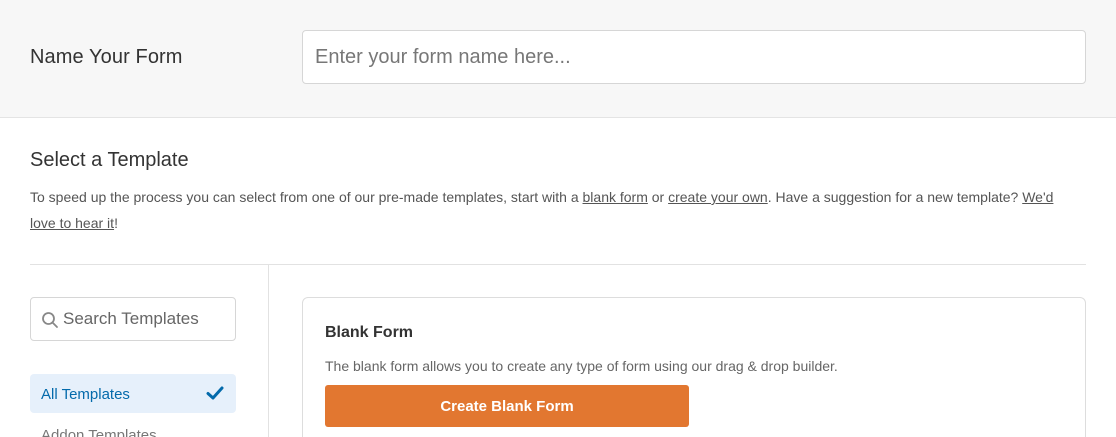 The width and height of the screenshot is (1116, 437). Describe the element at coordinates (148, 319) in the screenshot. I see `search-templates-input` at that location.